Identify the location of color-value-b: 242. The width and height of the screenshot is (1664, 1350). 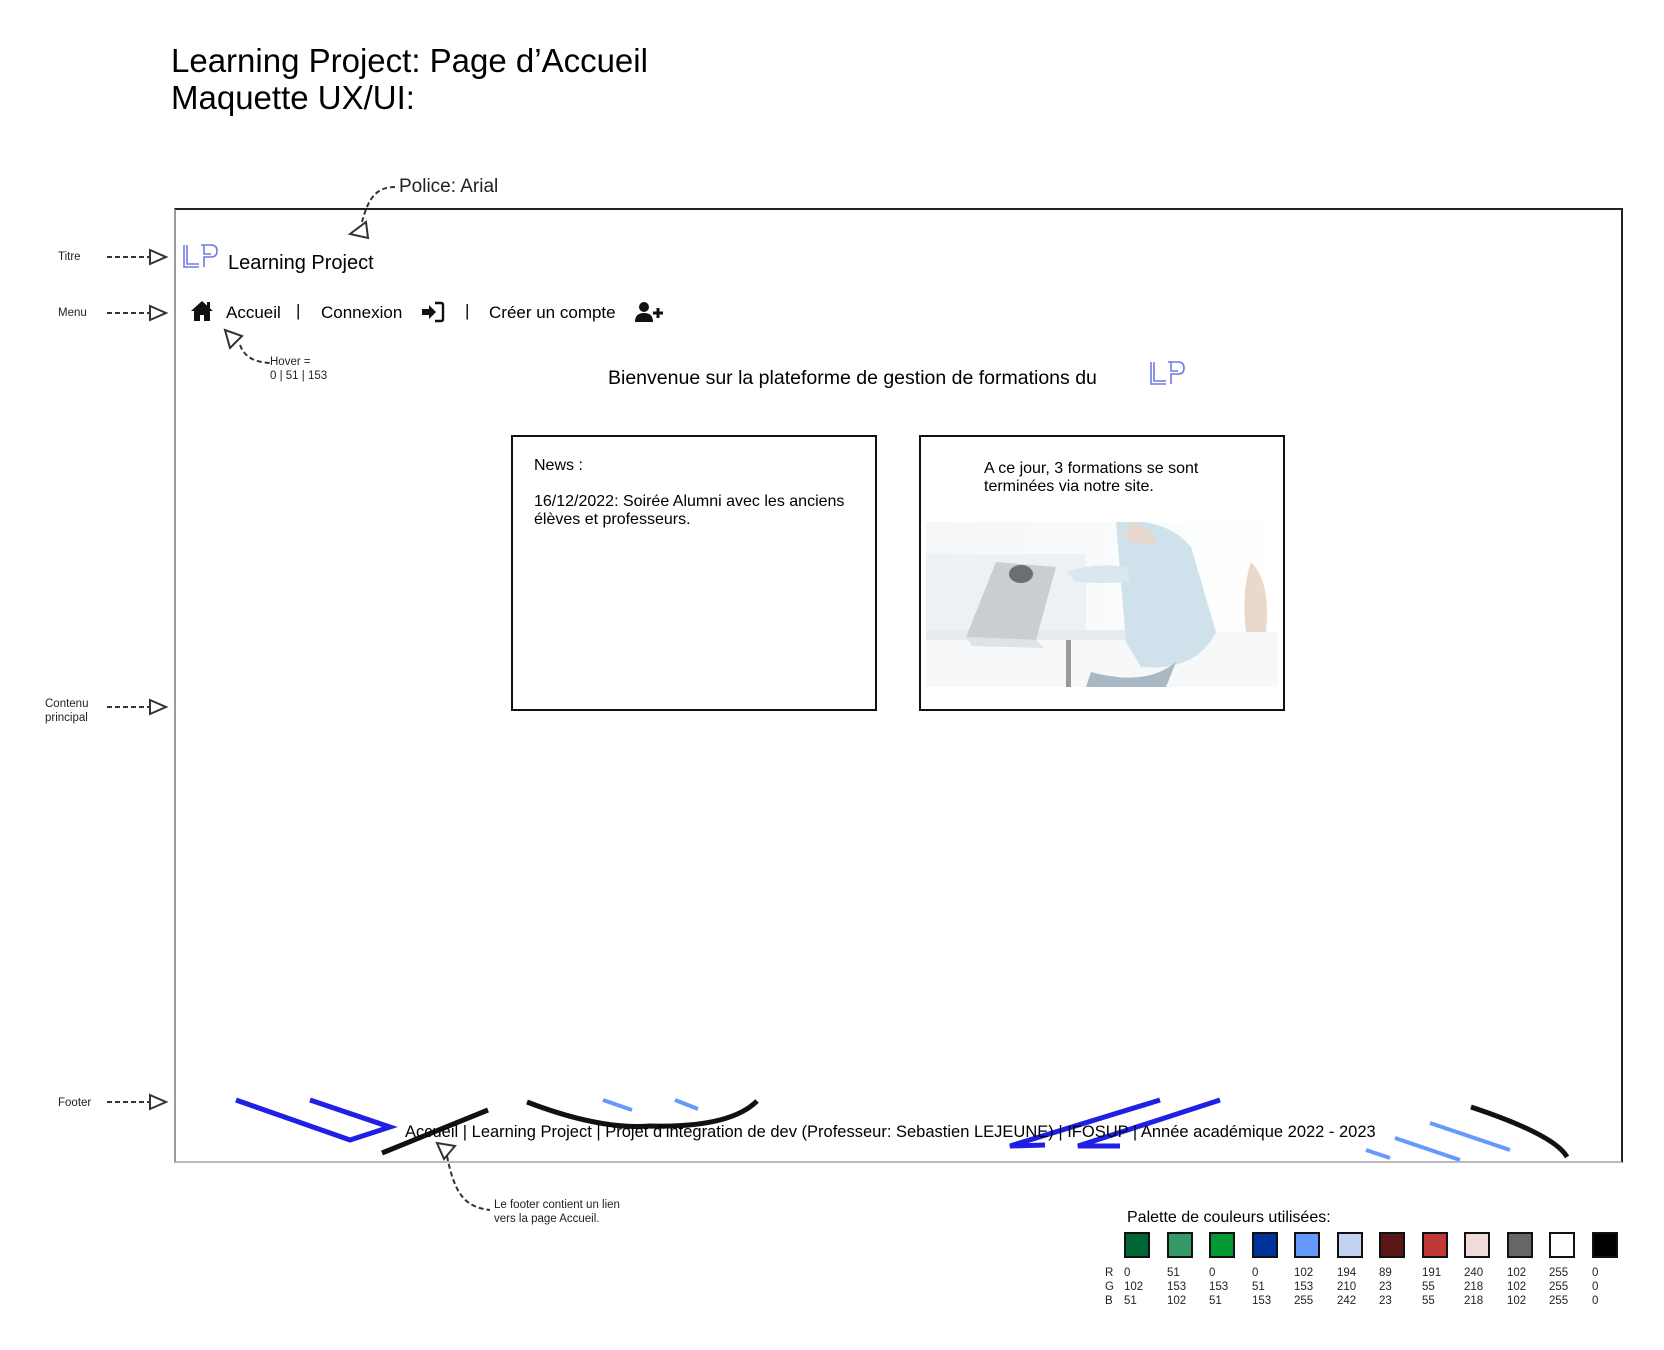
(1347, 1301).